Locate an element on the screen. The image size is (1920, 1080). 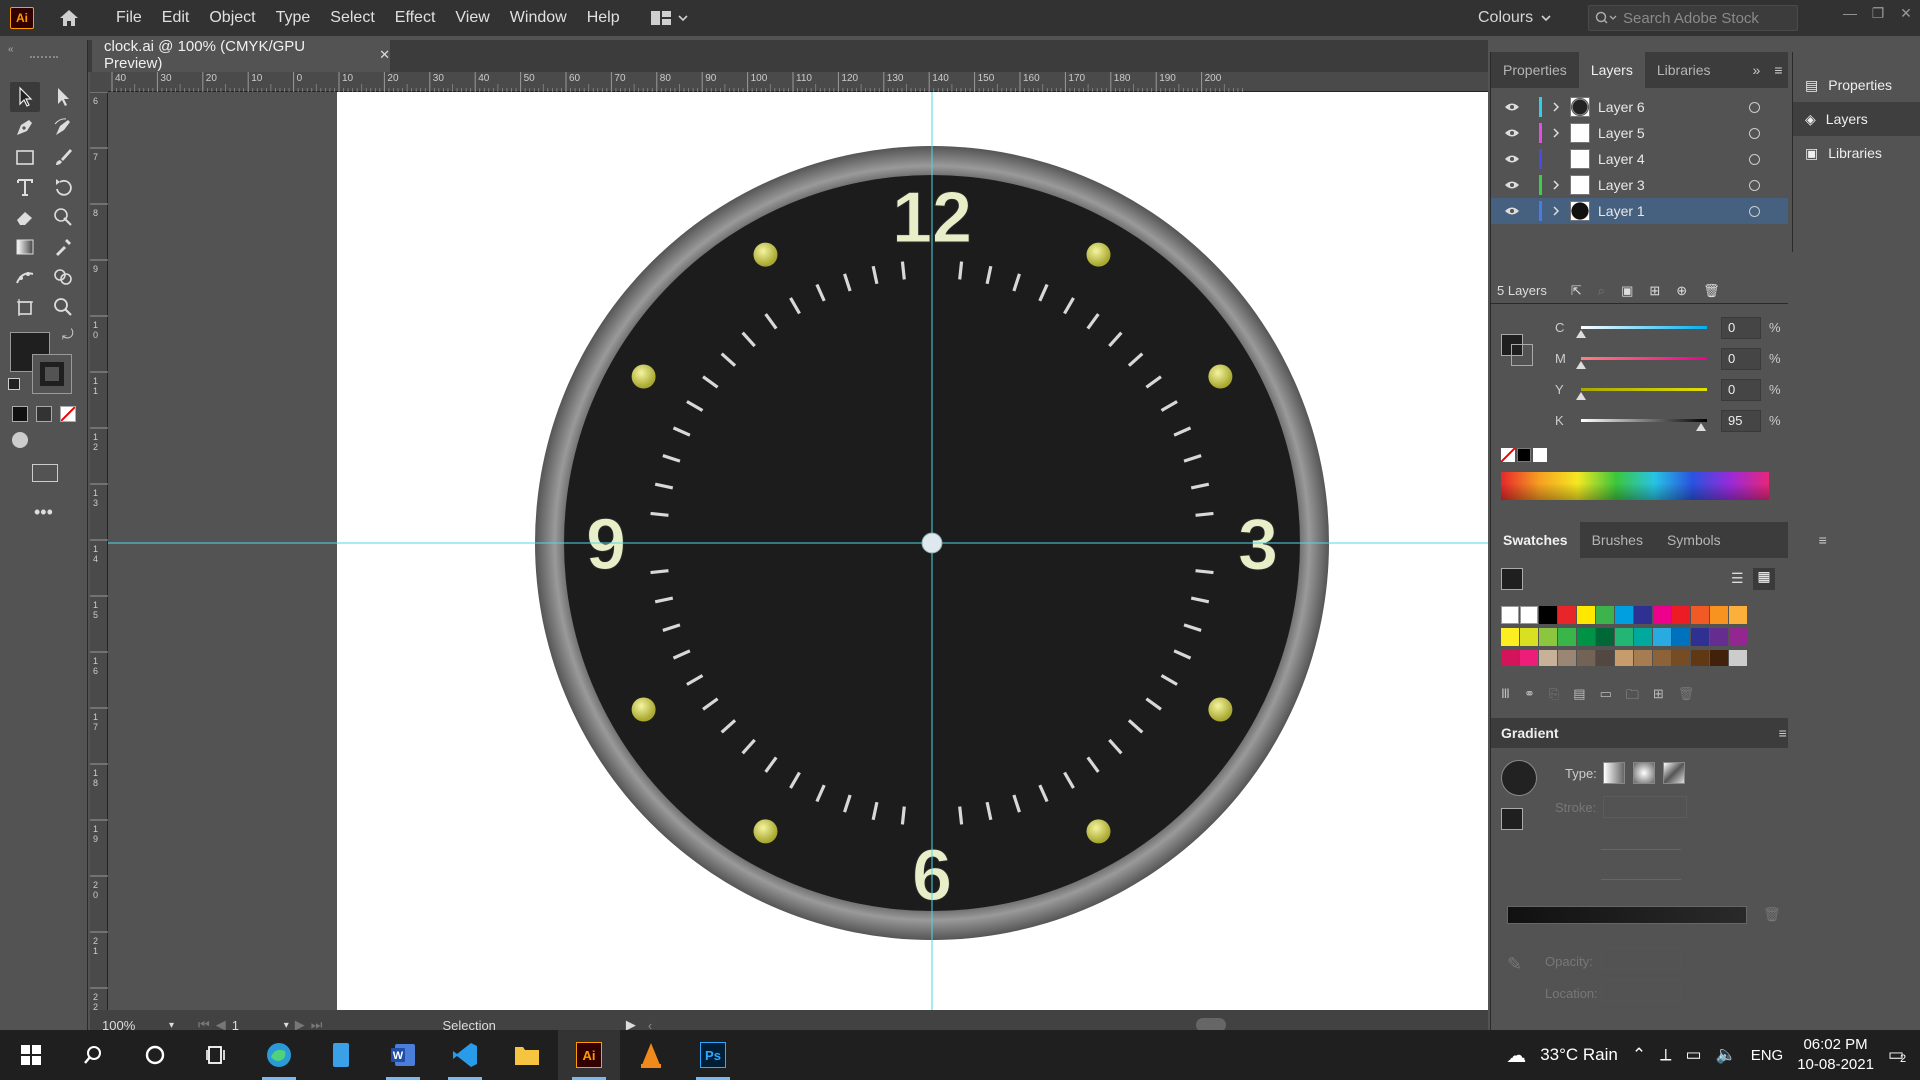
swatch-kind-icon: ⚭ is located at coordinates (1529, 697).